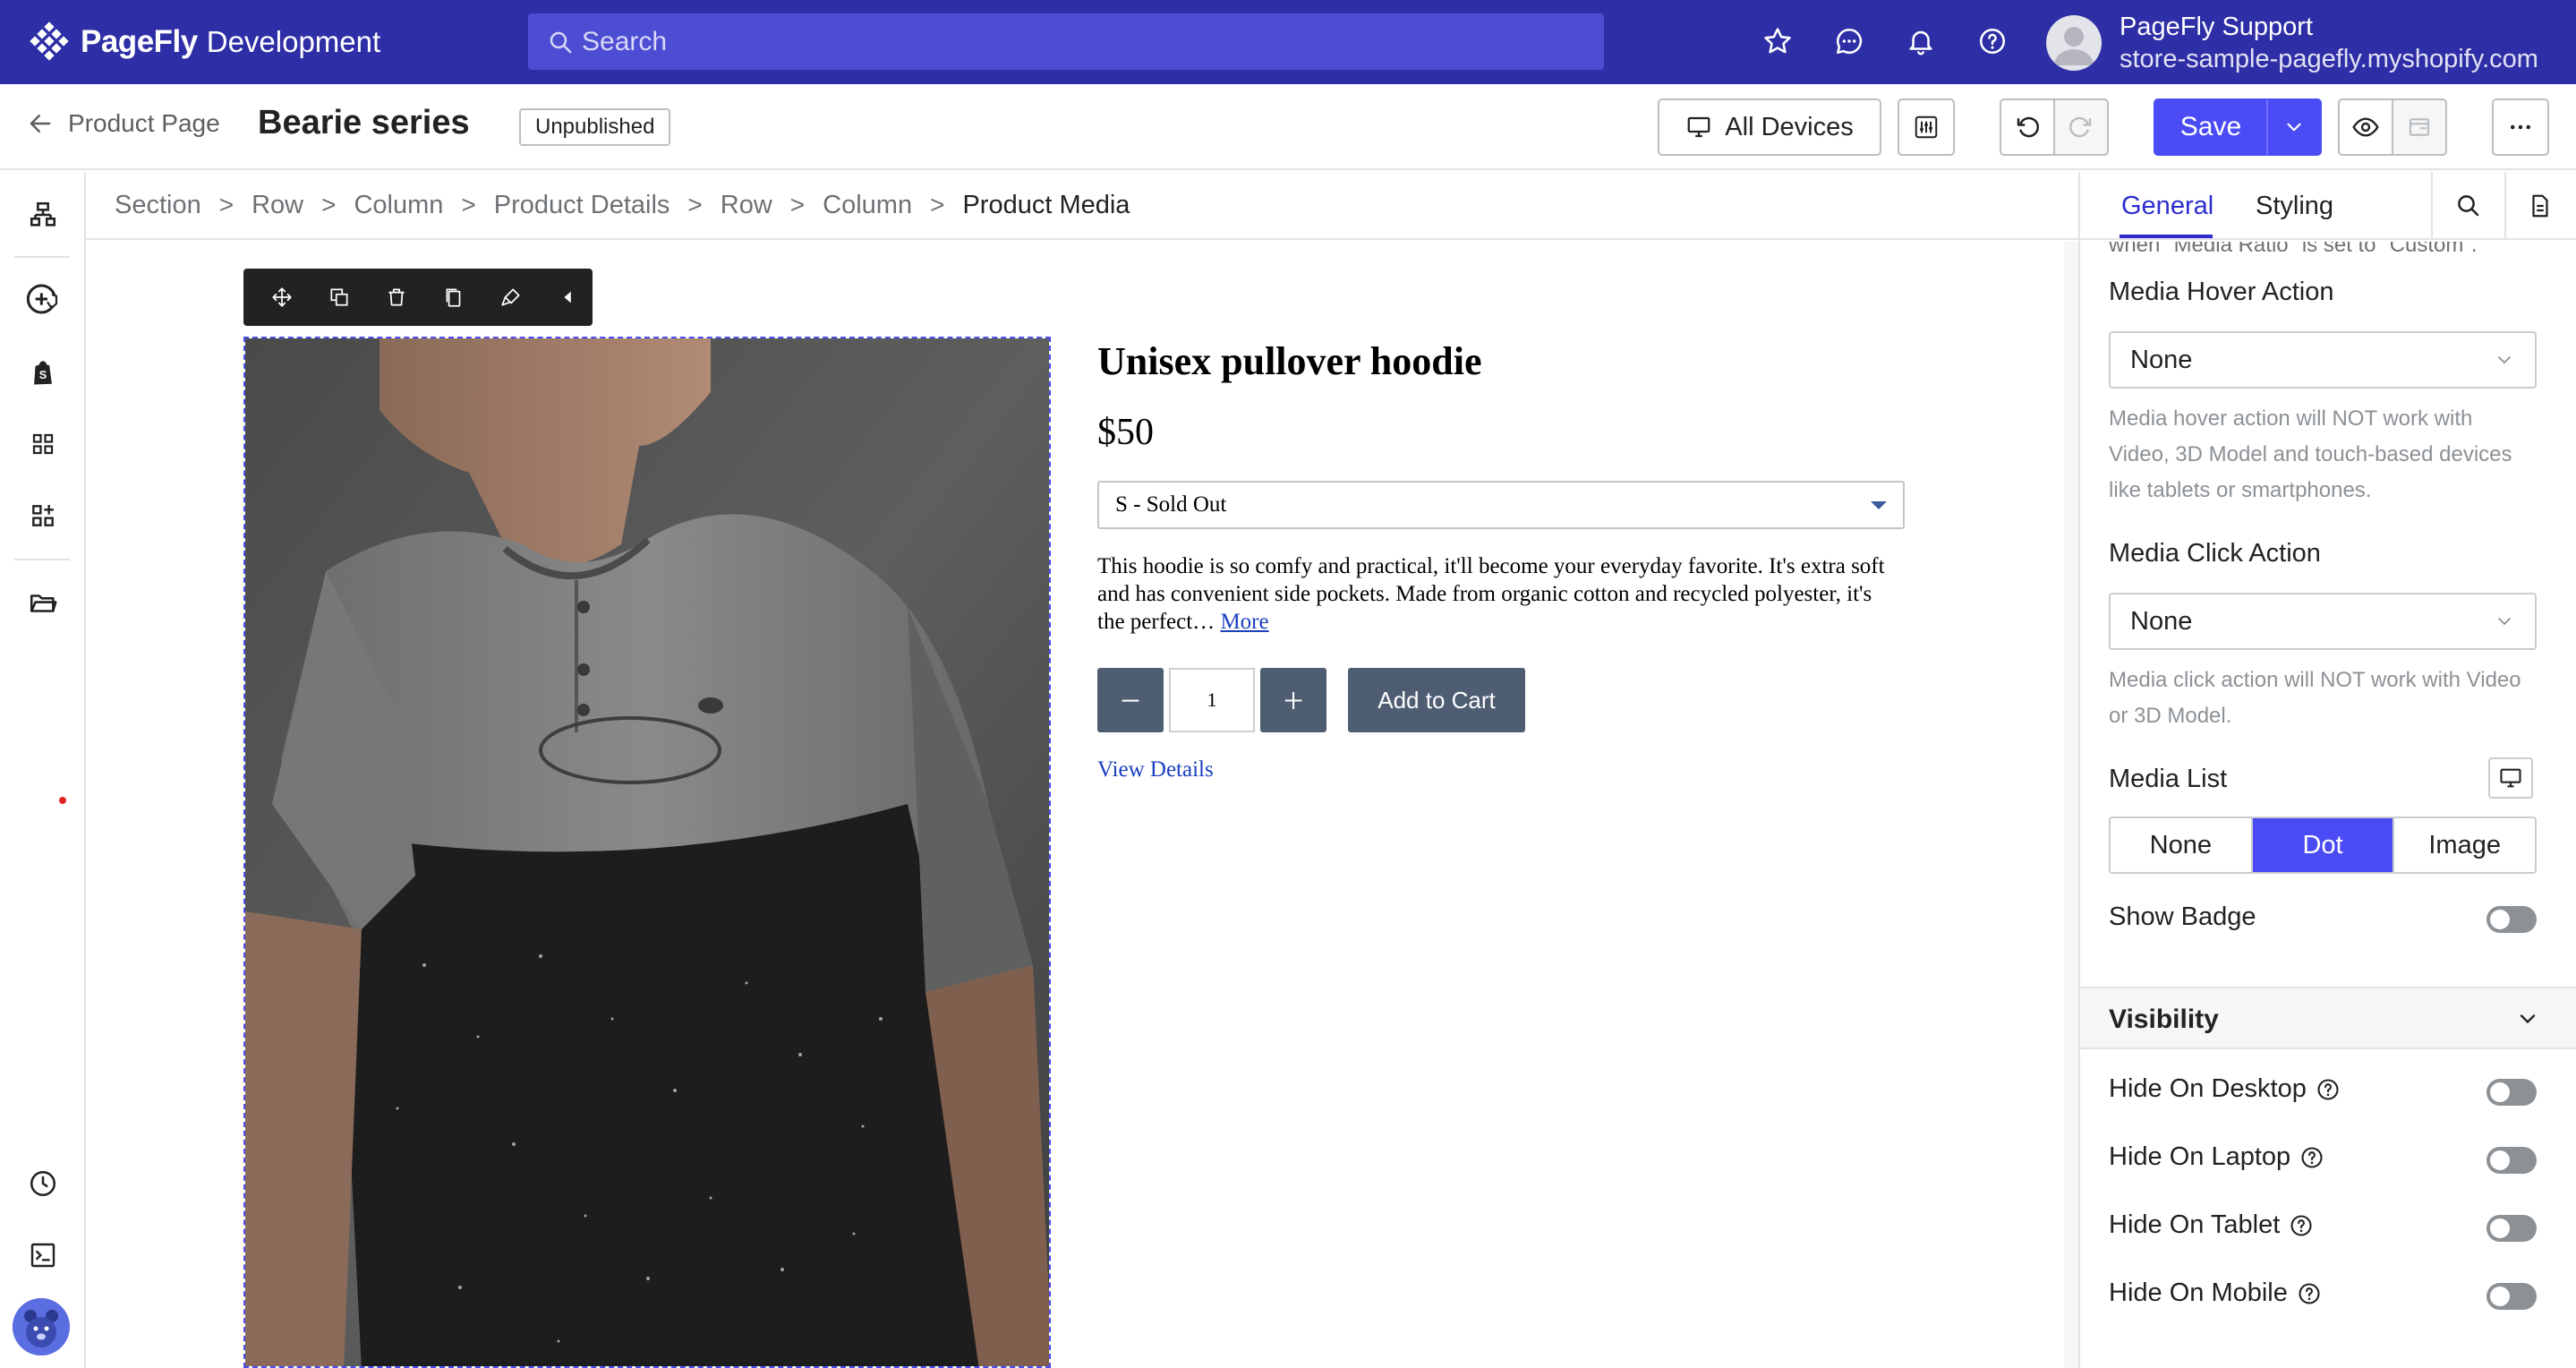 The image size is (2576, 1368). I want to click on hide-tablet-label: Hide On Tablet, so click(2195, 1224).